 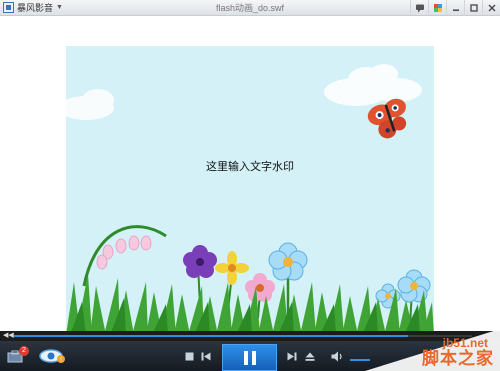 I want to click on speaker-icon, so click(x=336, y=356).